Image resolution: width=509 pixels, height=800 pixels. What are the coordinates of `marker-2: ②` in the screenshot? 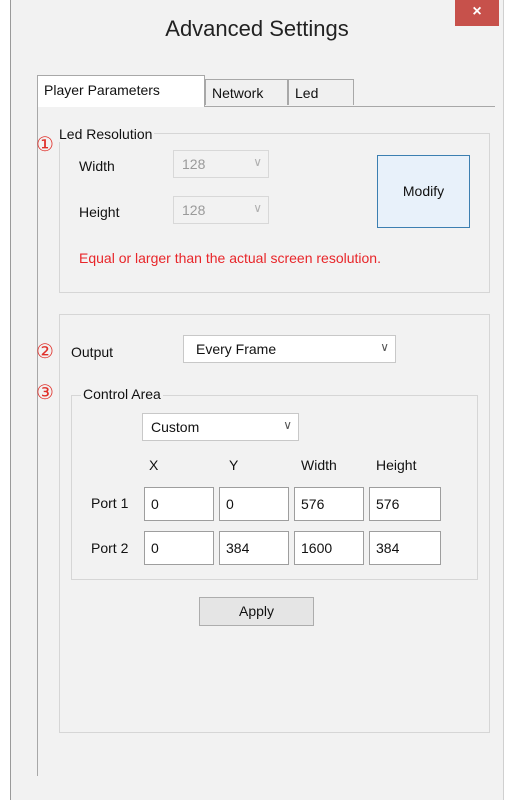 It's located at (45, 352).